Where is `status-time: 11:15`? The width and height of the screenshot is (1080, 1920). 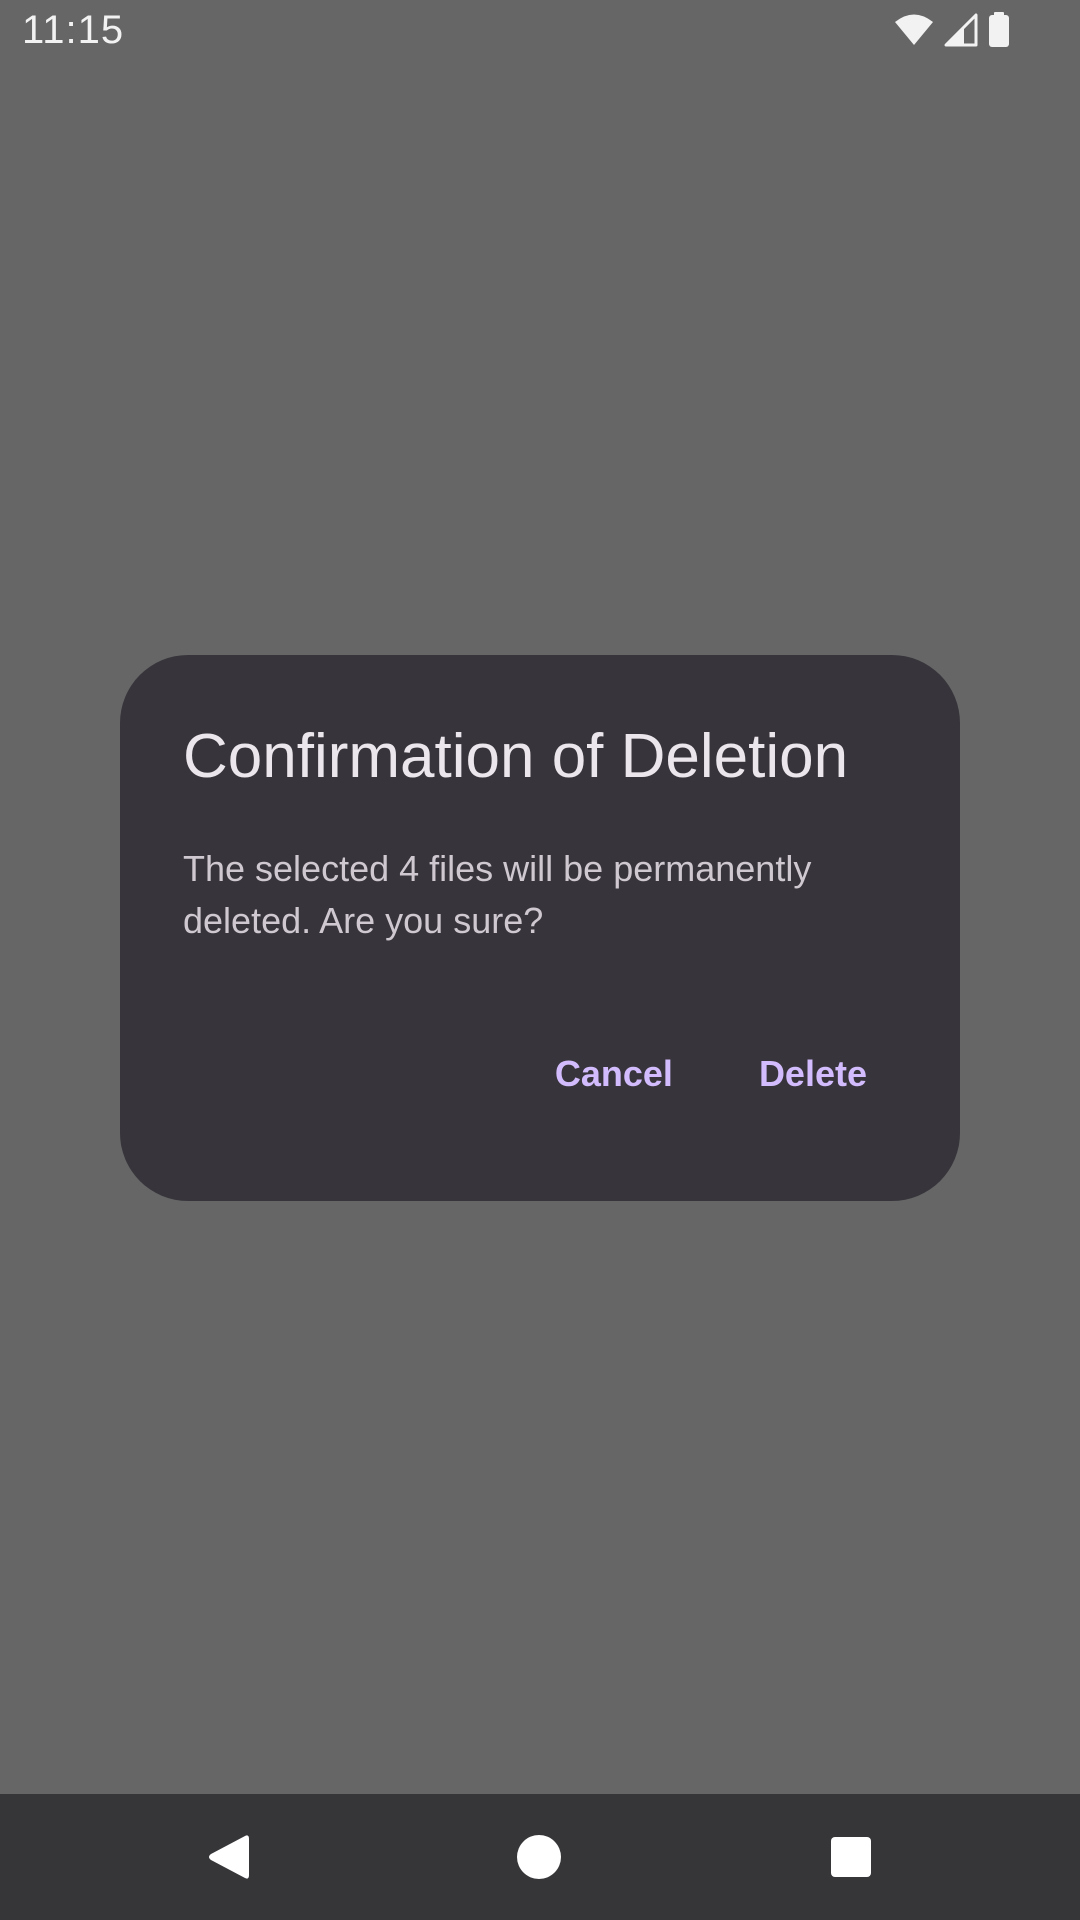
status-time: 11:15 is located at coordinates (73, 30).